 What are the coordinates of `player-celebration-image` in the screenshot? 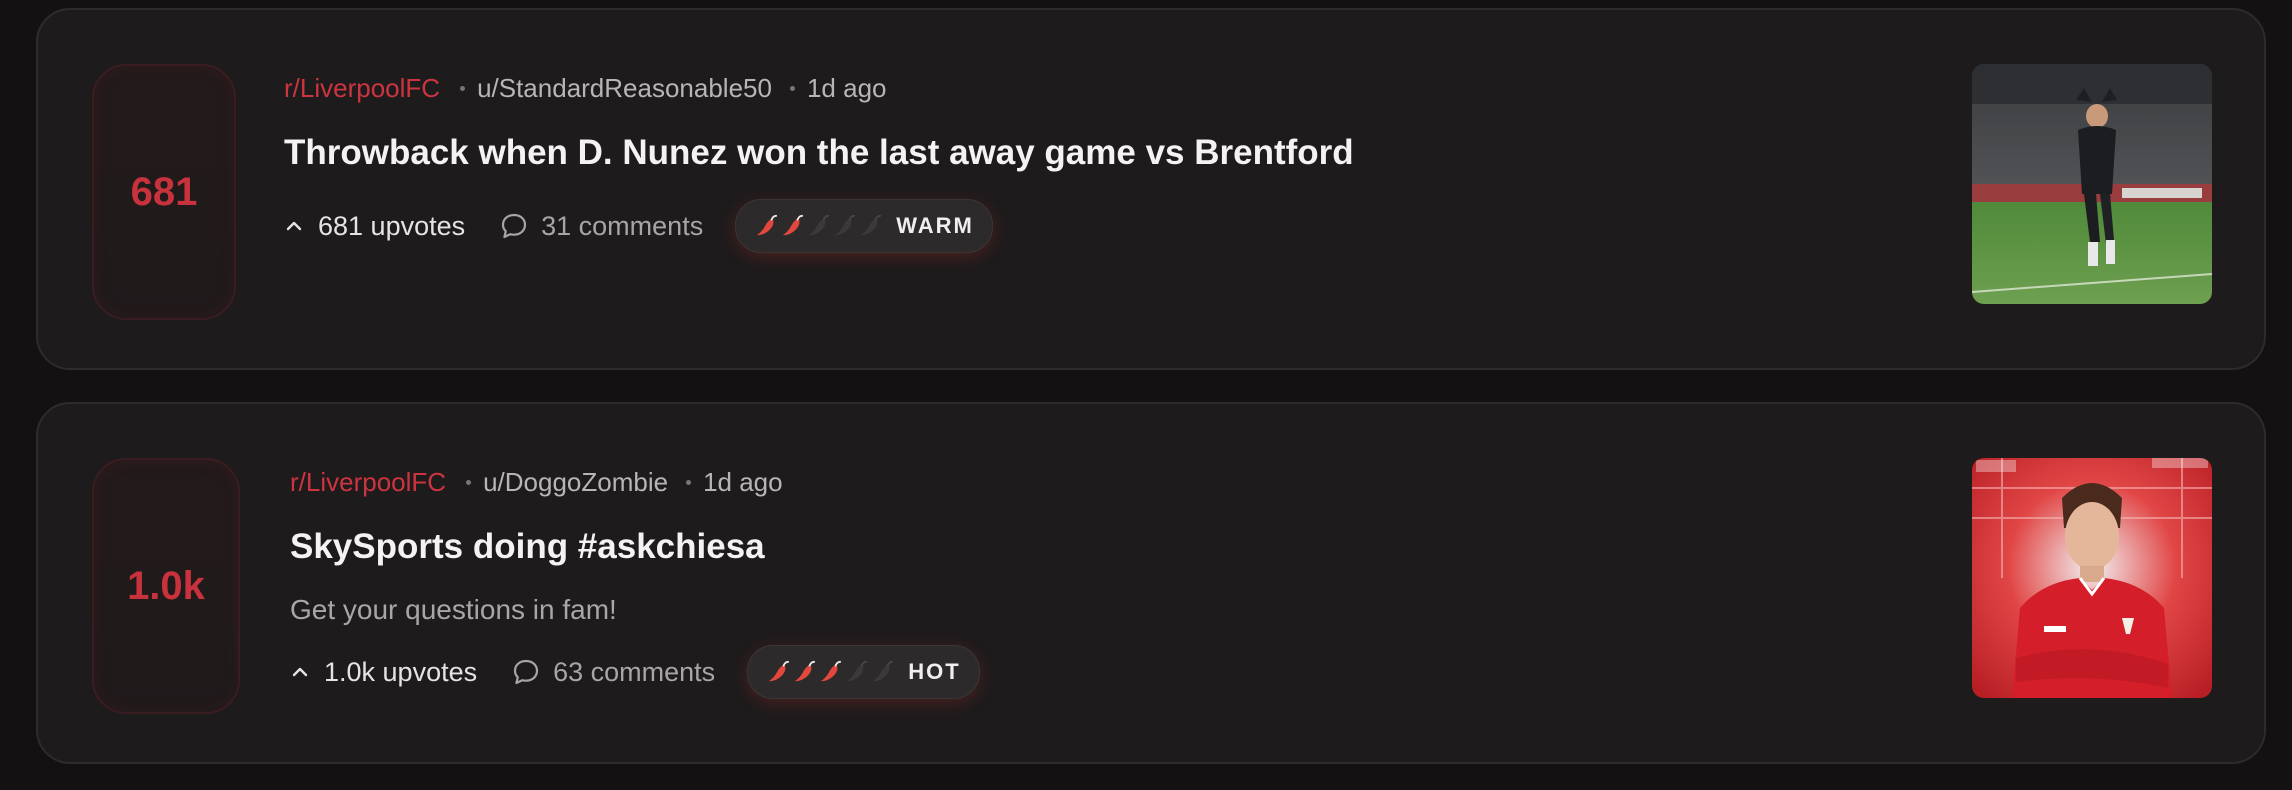 It's located at (2092, 184).